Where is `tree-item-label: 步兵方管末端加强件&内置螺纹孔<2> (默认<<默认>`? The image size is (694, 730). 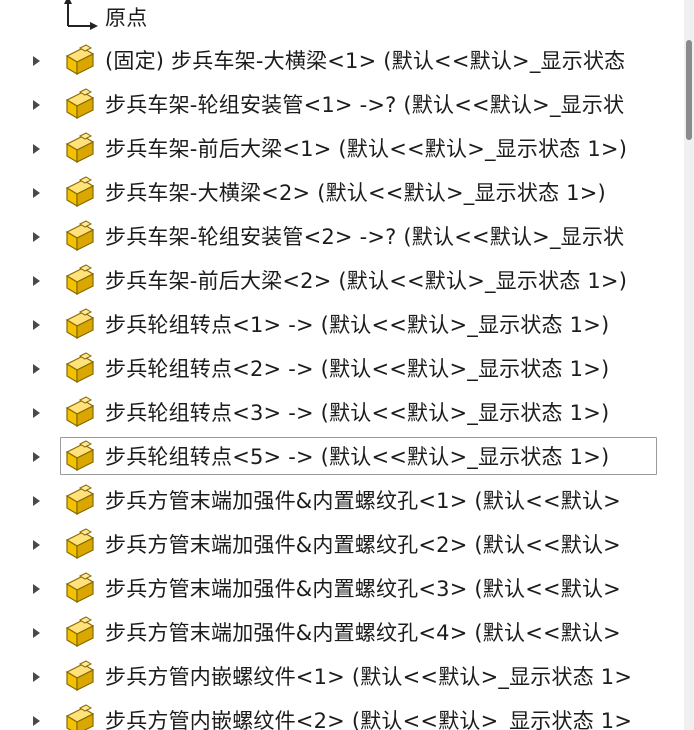
tree-item-label: 步兵方管末端加强件&内置螺纹孔<2> (默认<<默认> is located at coordinates (363, 545).